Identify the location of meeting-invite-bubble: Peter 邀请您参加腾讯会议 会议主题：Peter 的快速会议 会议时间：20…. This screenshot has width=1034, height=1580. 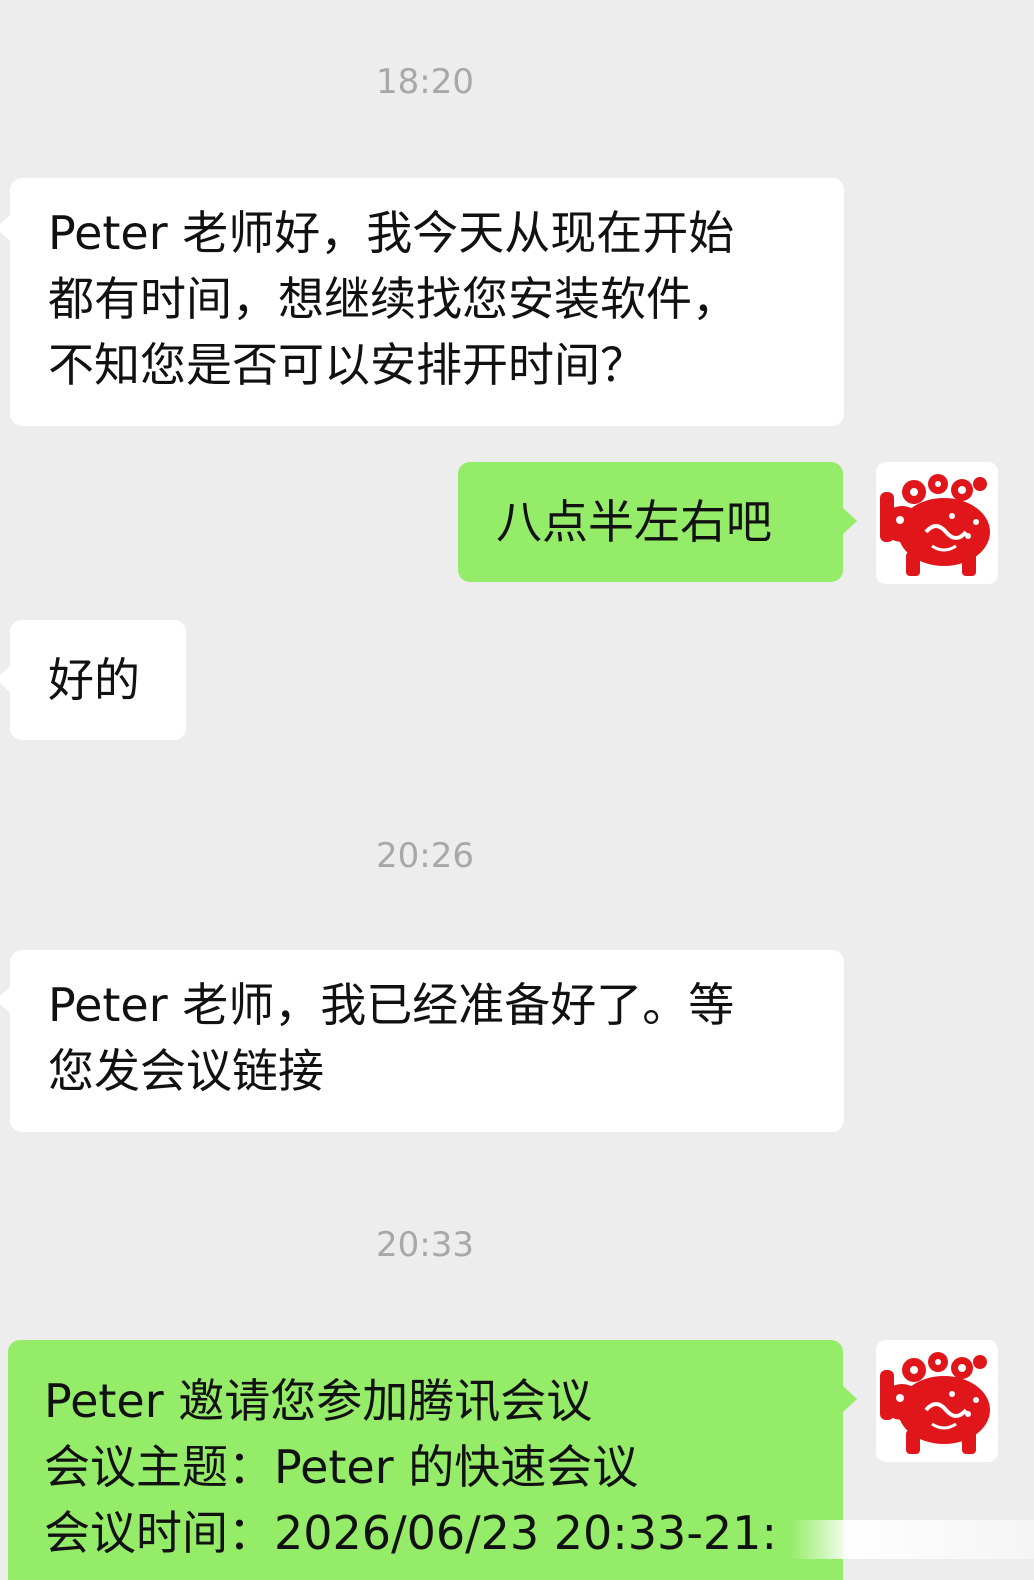
(432, 1460).